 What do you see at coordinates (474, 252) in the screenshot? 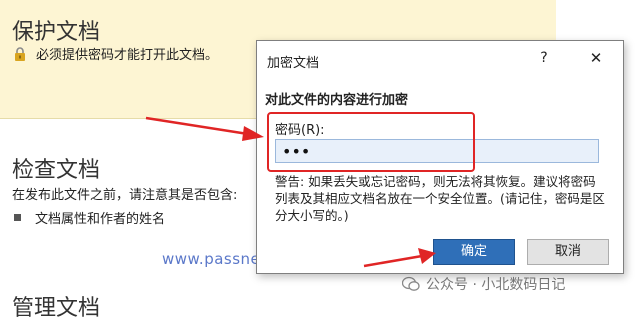
I see `ok-button: 确定` at bounding box center [474, 252].